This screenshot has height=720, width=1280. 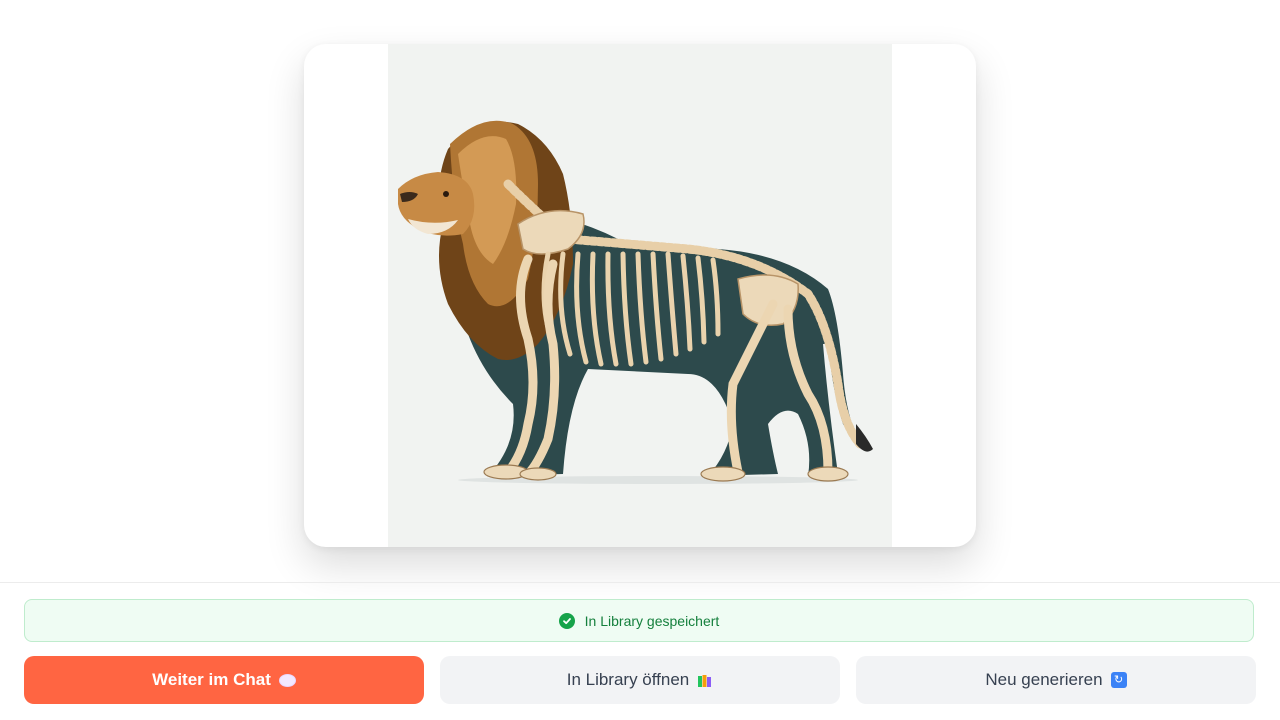 I want to click on regenerate-label: Neu generieren, so click(x=1044, y=679).